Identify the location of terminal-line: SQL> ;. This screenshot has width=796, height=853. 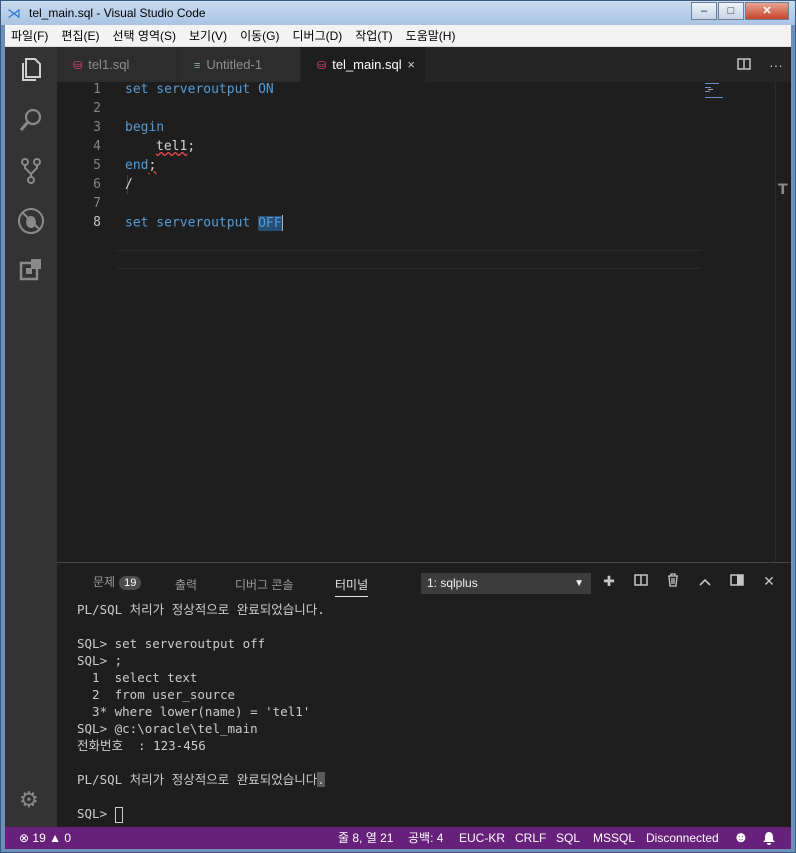
(100, 660).